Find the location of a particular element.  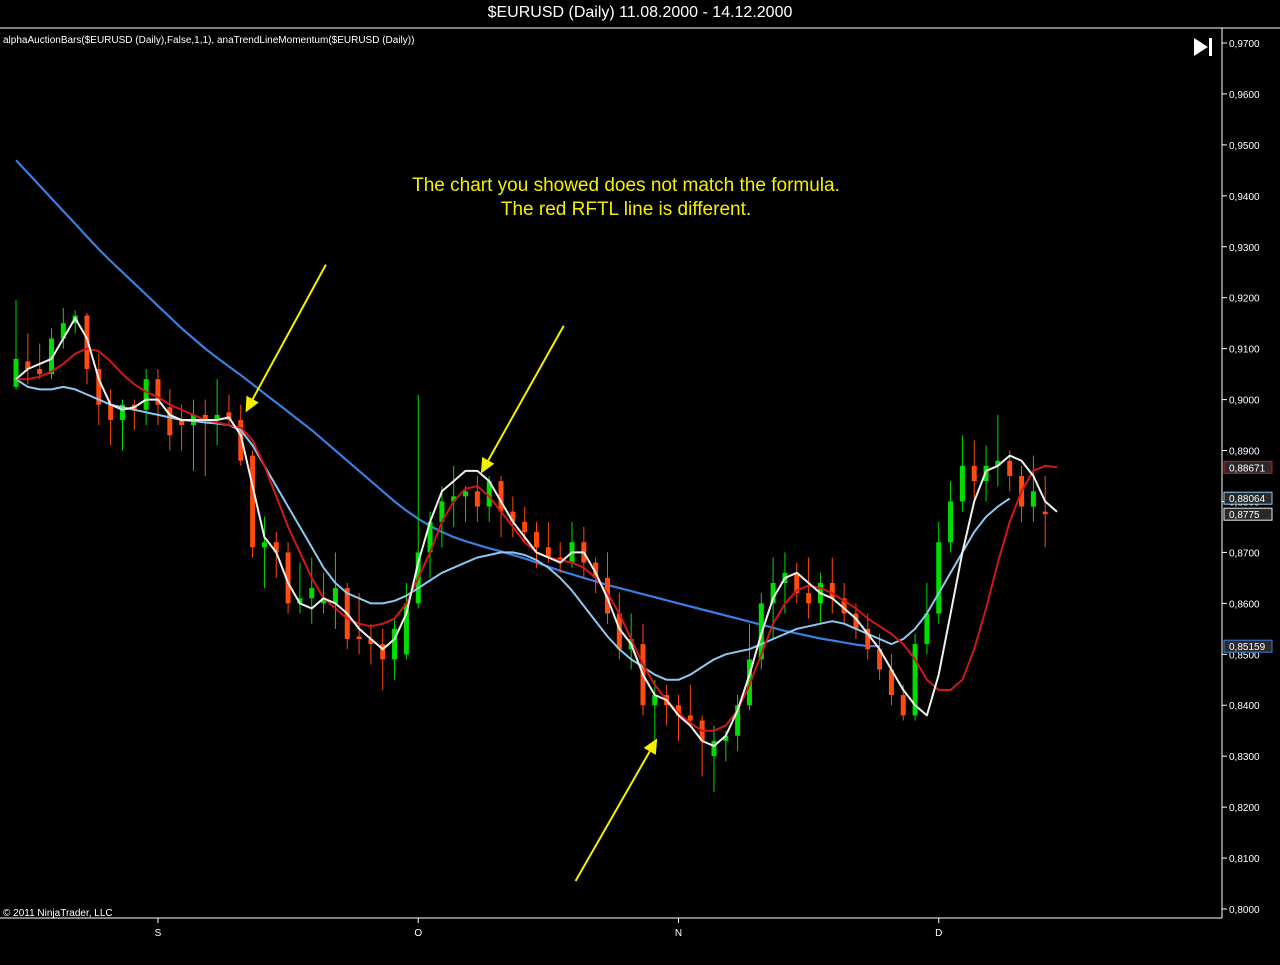

price-badge-label: 0,88671 is located at coordinates (1247, 468).